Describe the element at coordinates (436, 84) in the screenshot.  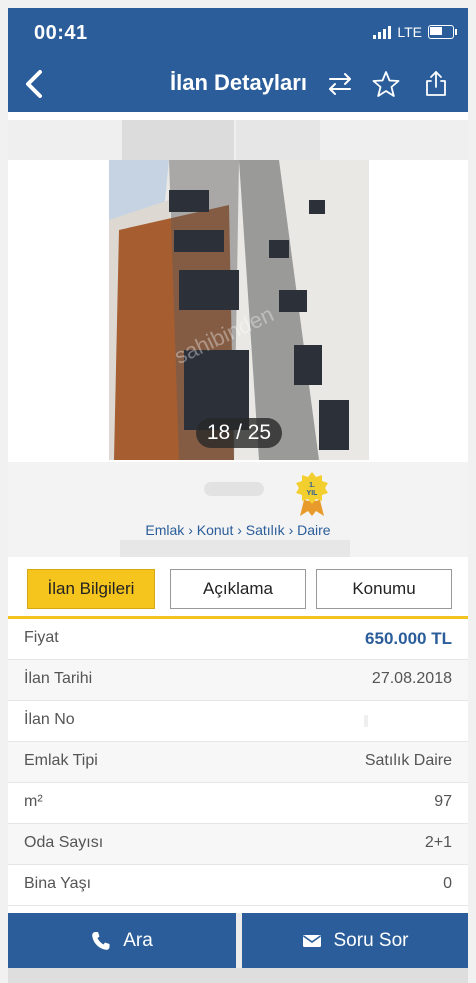
I see `share-icon` at that location.